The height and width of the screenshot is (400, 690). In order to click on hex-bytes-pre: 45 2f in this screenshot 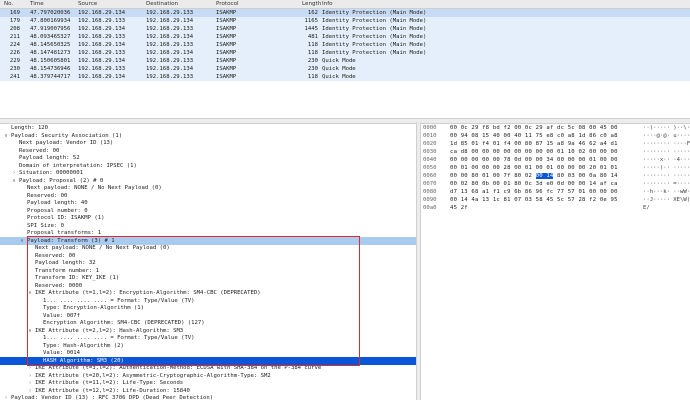, I will do `click(459, 208)`.